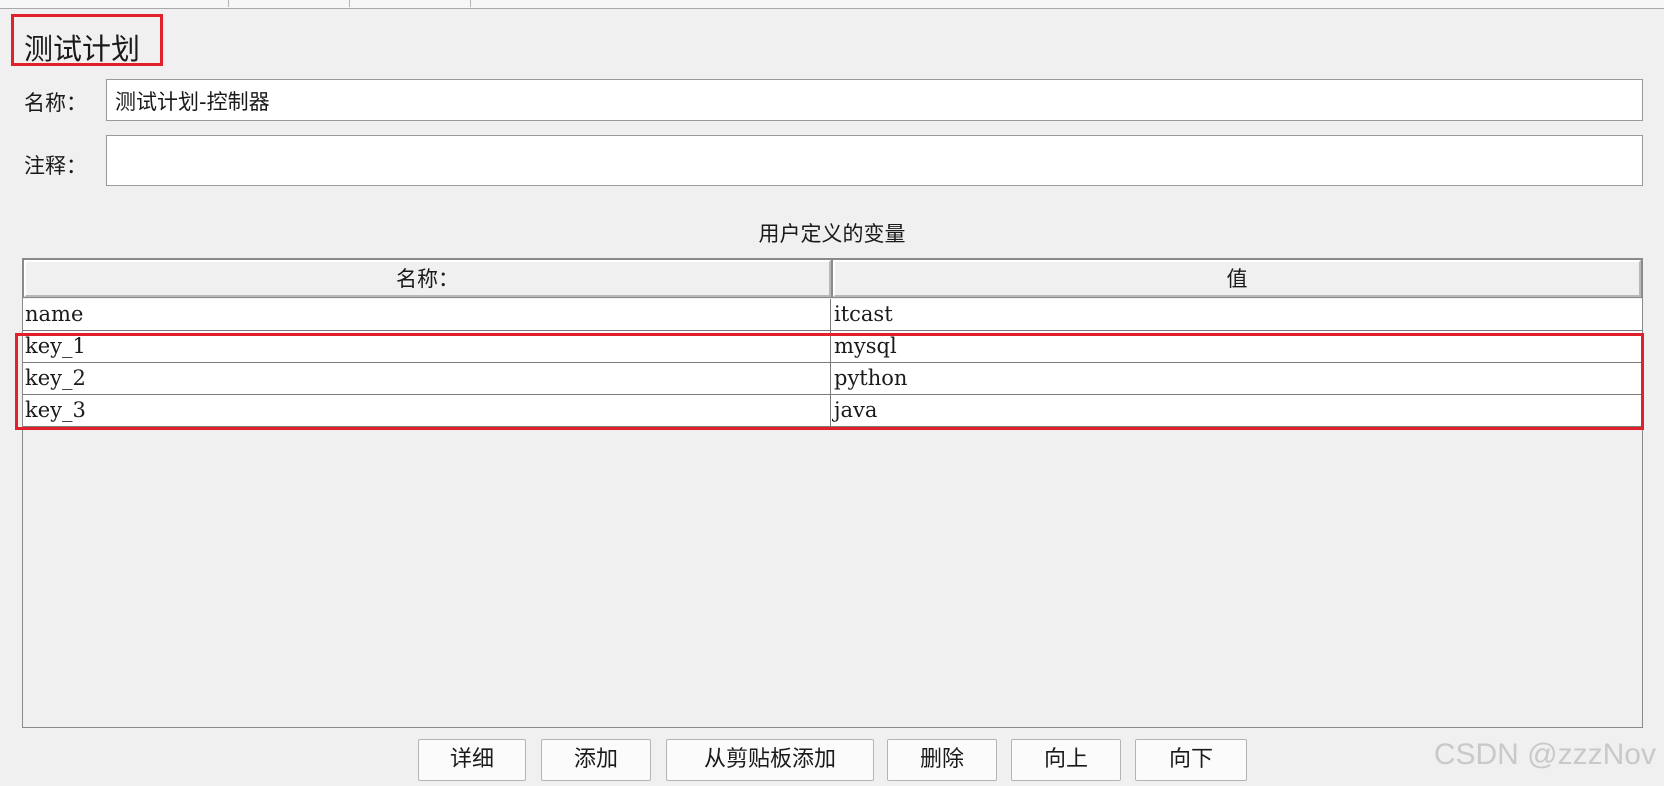 This screenshot has width=1664, height=786. What do you see at coordinates (770, 760) in the screenshot?
I see `add-from-clipboard-button: 从剪贴板添加` at bounding box center [770, 760].